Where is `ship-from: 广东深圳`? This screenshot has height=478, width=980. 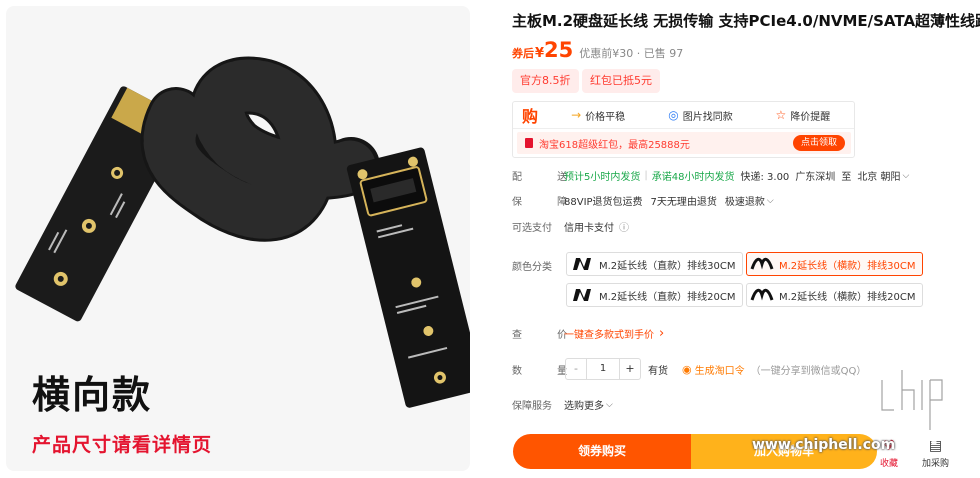
ship-from: 广东深圳 is located at coordinates (815, 177).